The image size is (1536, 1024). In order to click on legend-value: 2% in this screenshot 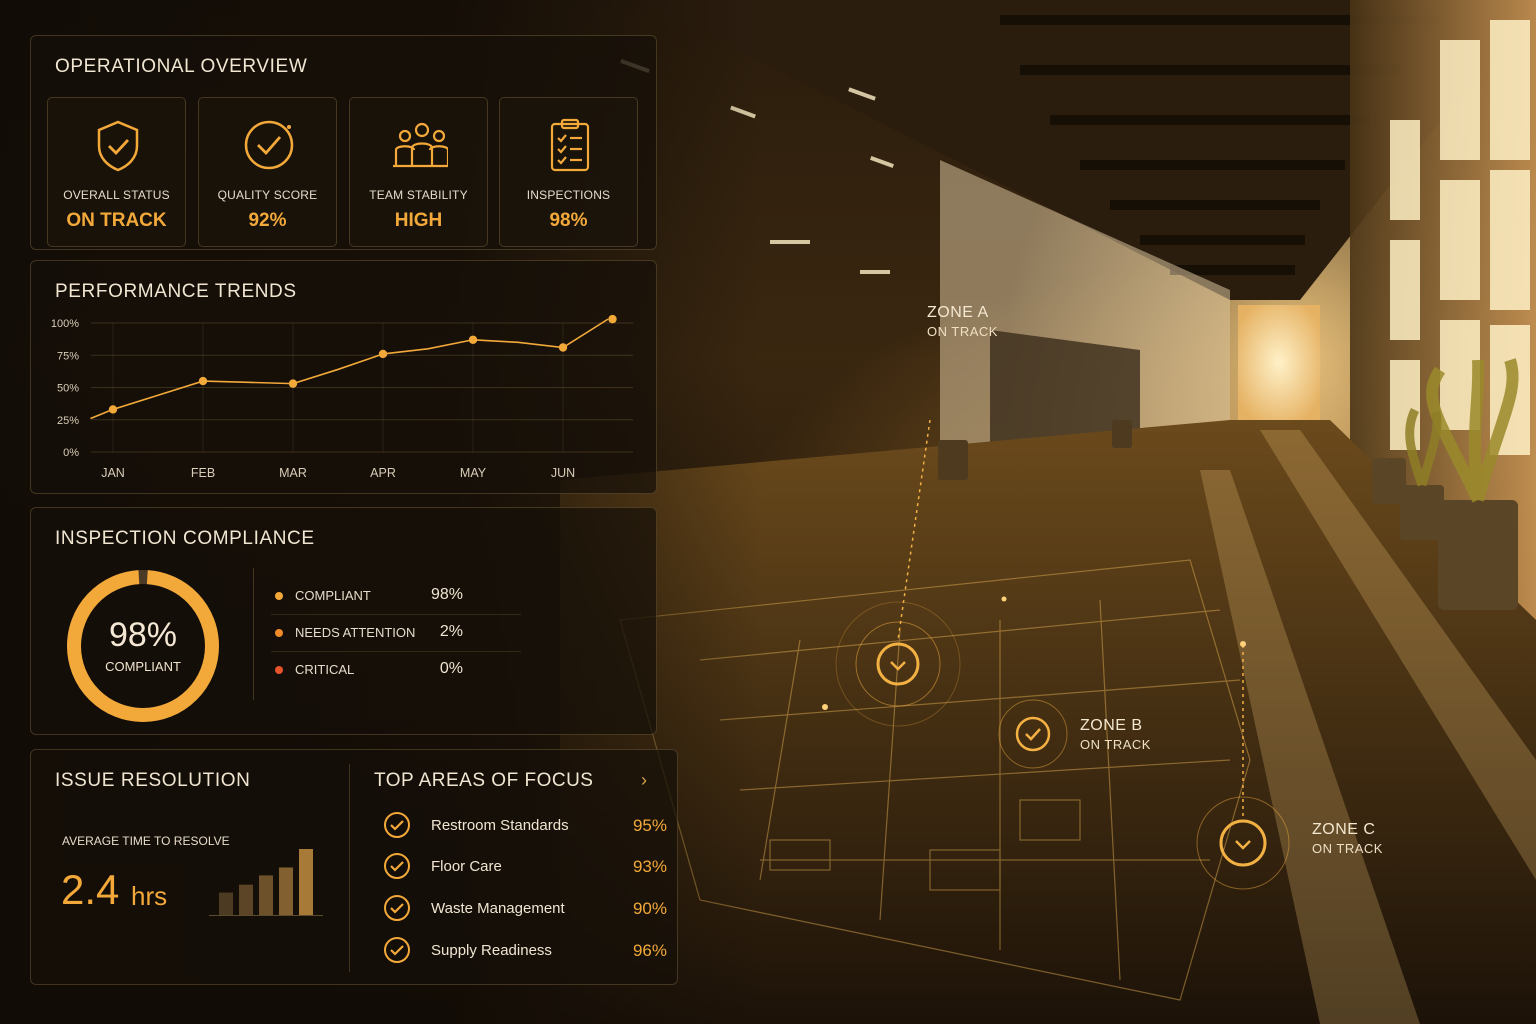, I will do `click(451, 631)`.